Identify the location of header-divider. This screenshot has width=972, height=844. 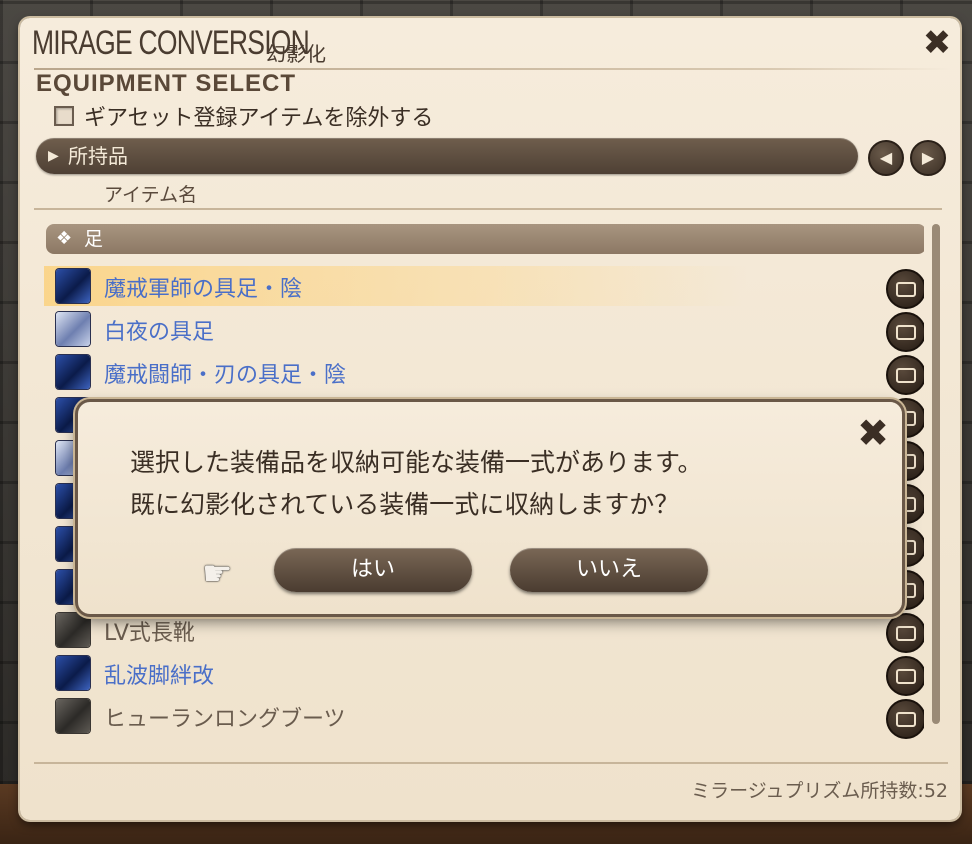
(488, 209).